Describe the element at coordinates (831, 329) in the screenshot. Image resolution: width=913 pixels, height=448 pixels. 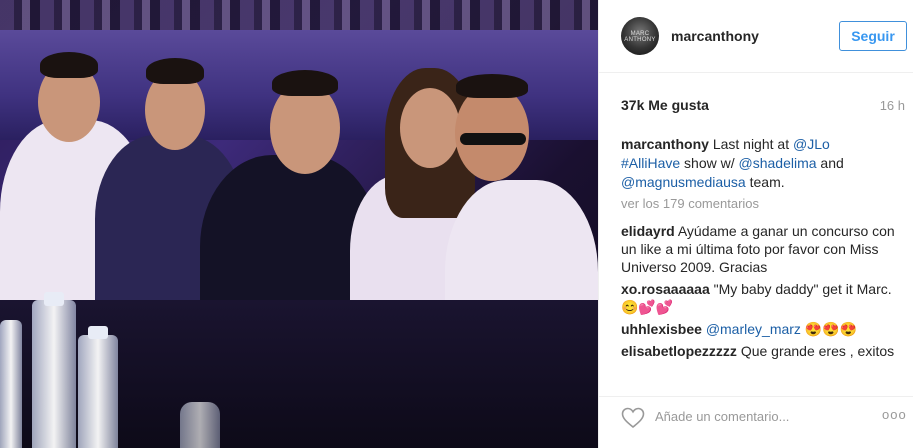
I see `comment-text: 😍😍😍` at that location.